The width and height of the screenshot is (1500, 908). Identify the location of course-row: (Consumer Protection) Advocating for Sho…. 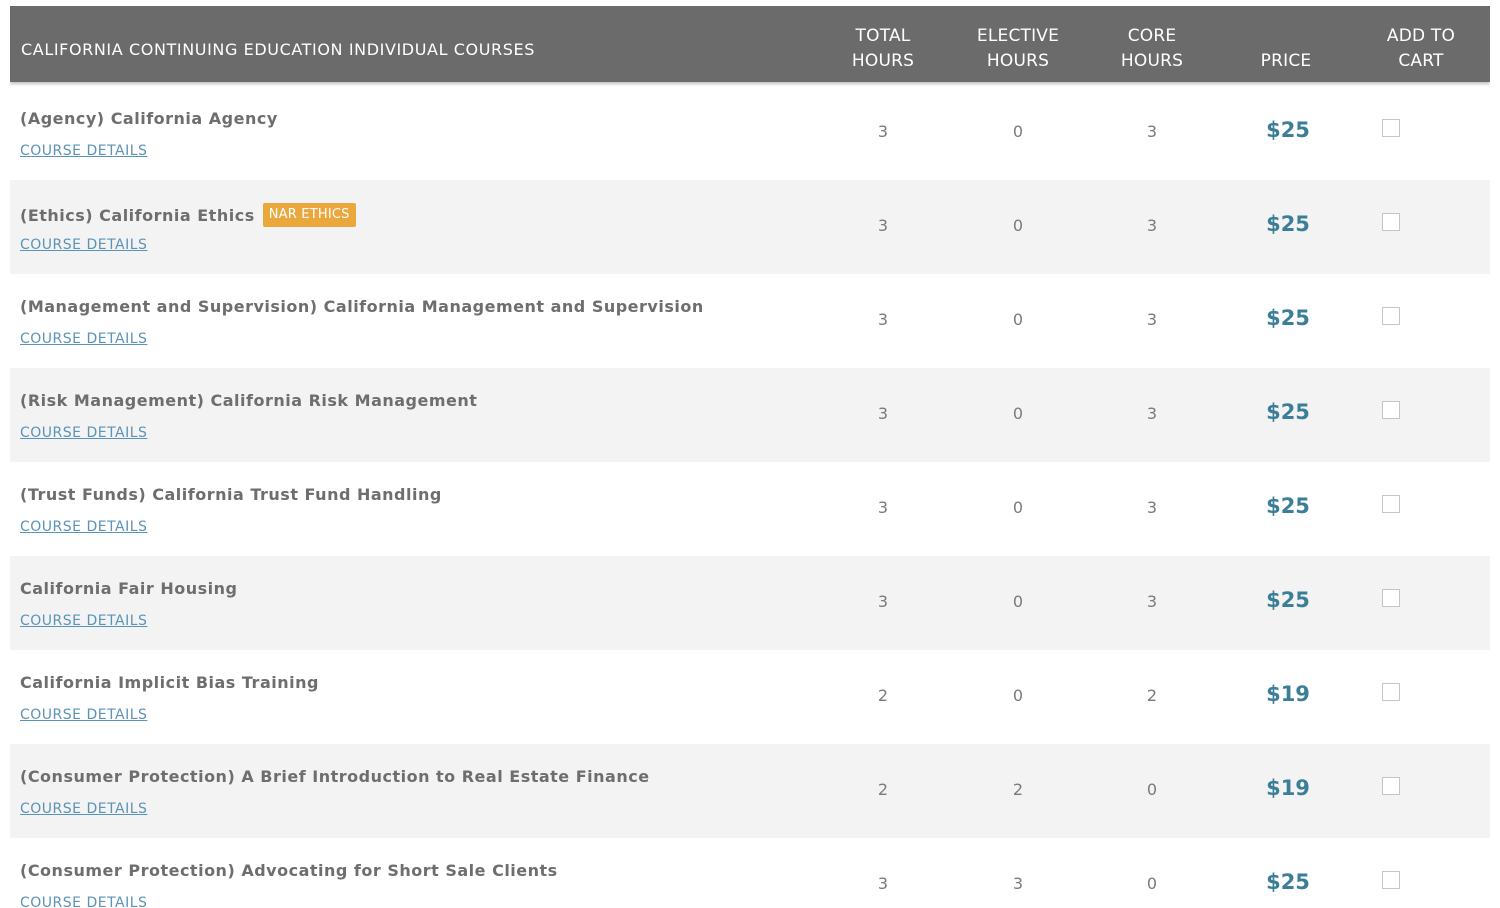
(750, 873).